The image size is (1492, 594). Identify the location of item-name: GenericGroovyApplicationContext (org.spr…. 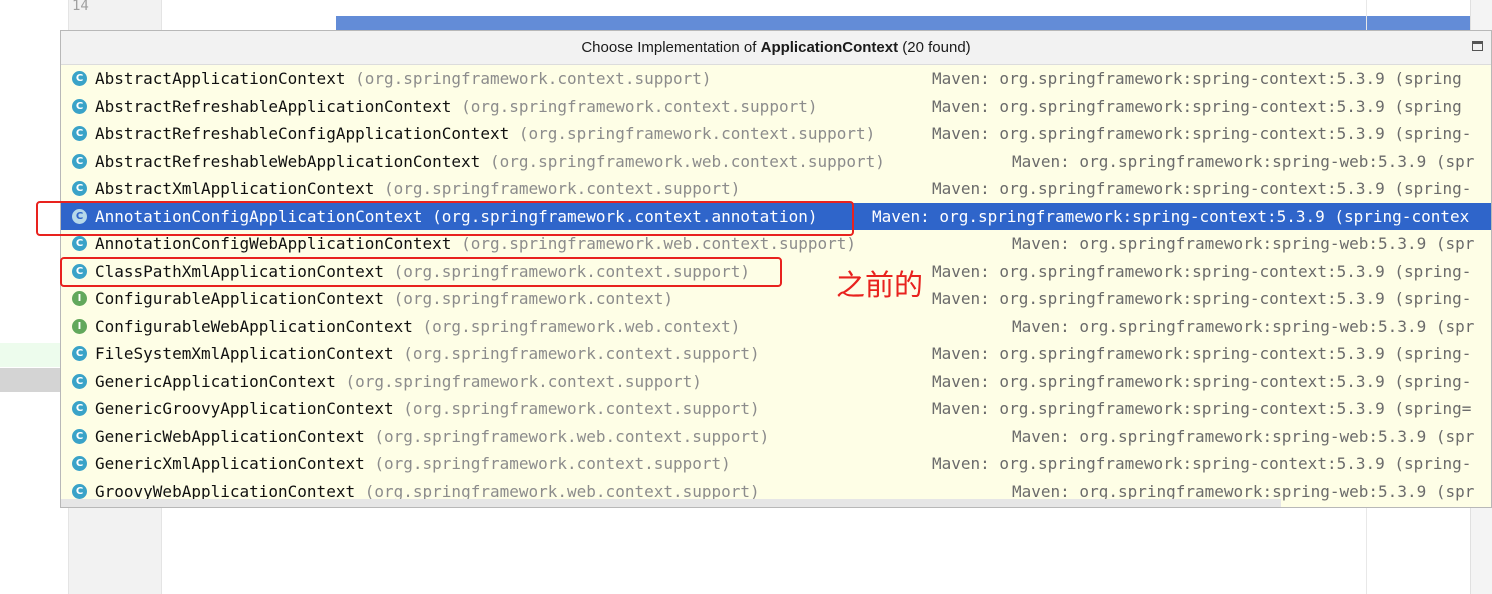
(427, 409).